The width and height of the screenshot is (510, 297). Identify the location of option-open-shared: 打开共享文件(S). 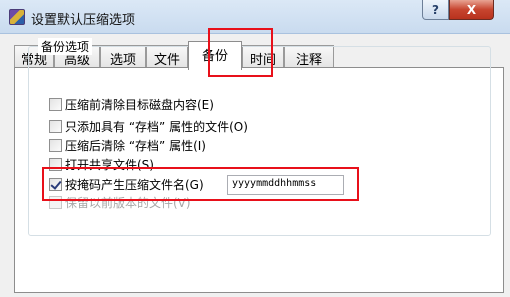
(101, 164).